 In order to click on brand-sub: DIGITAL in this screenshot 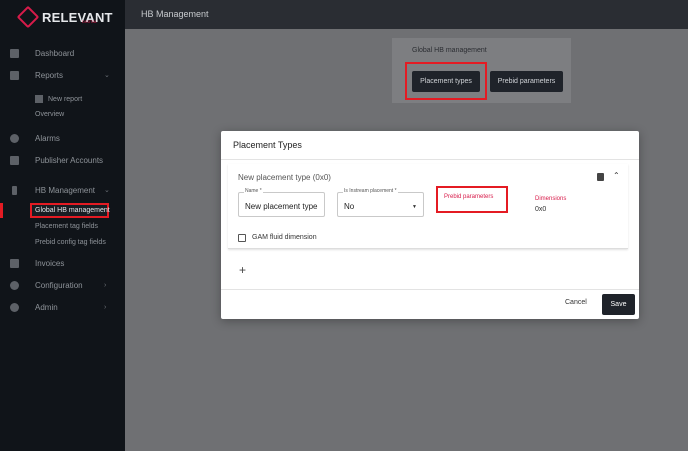, I will do `click(90, 21)`.